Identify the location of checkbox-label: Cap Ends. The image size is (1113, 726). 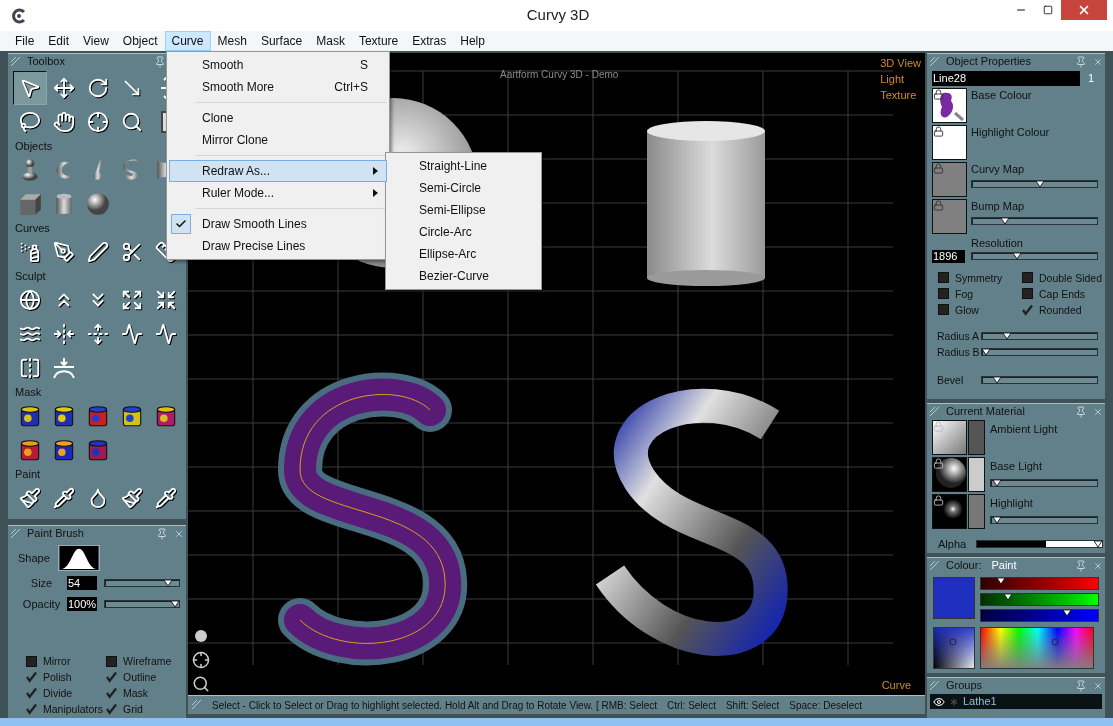
(1062, 293).